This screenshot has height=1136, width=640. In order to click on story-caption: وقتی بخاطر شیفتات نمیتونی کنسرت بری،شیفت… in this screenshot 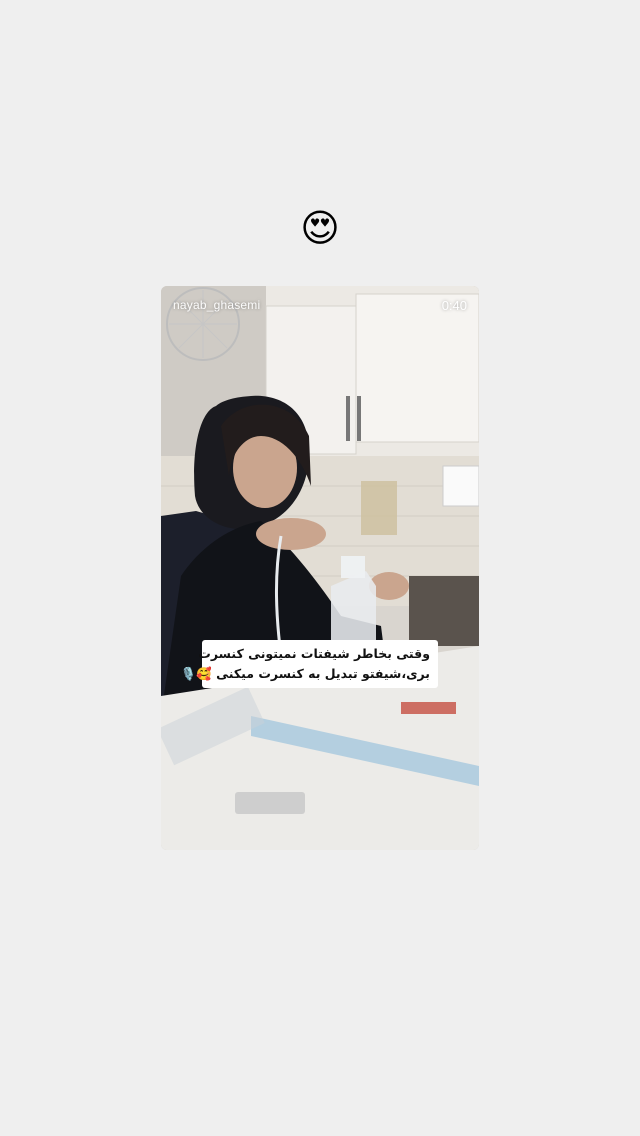, I will do `click(309, 664)`.